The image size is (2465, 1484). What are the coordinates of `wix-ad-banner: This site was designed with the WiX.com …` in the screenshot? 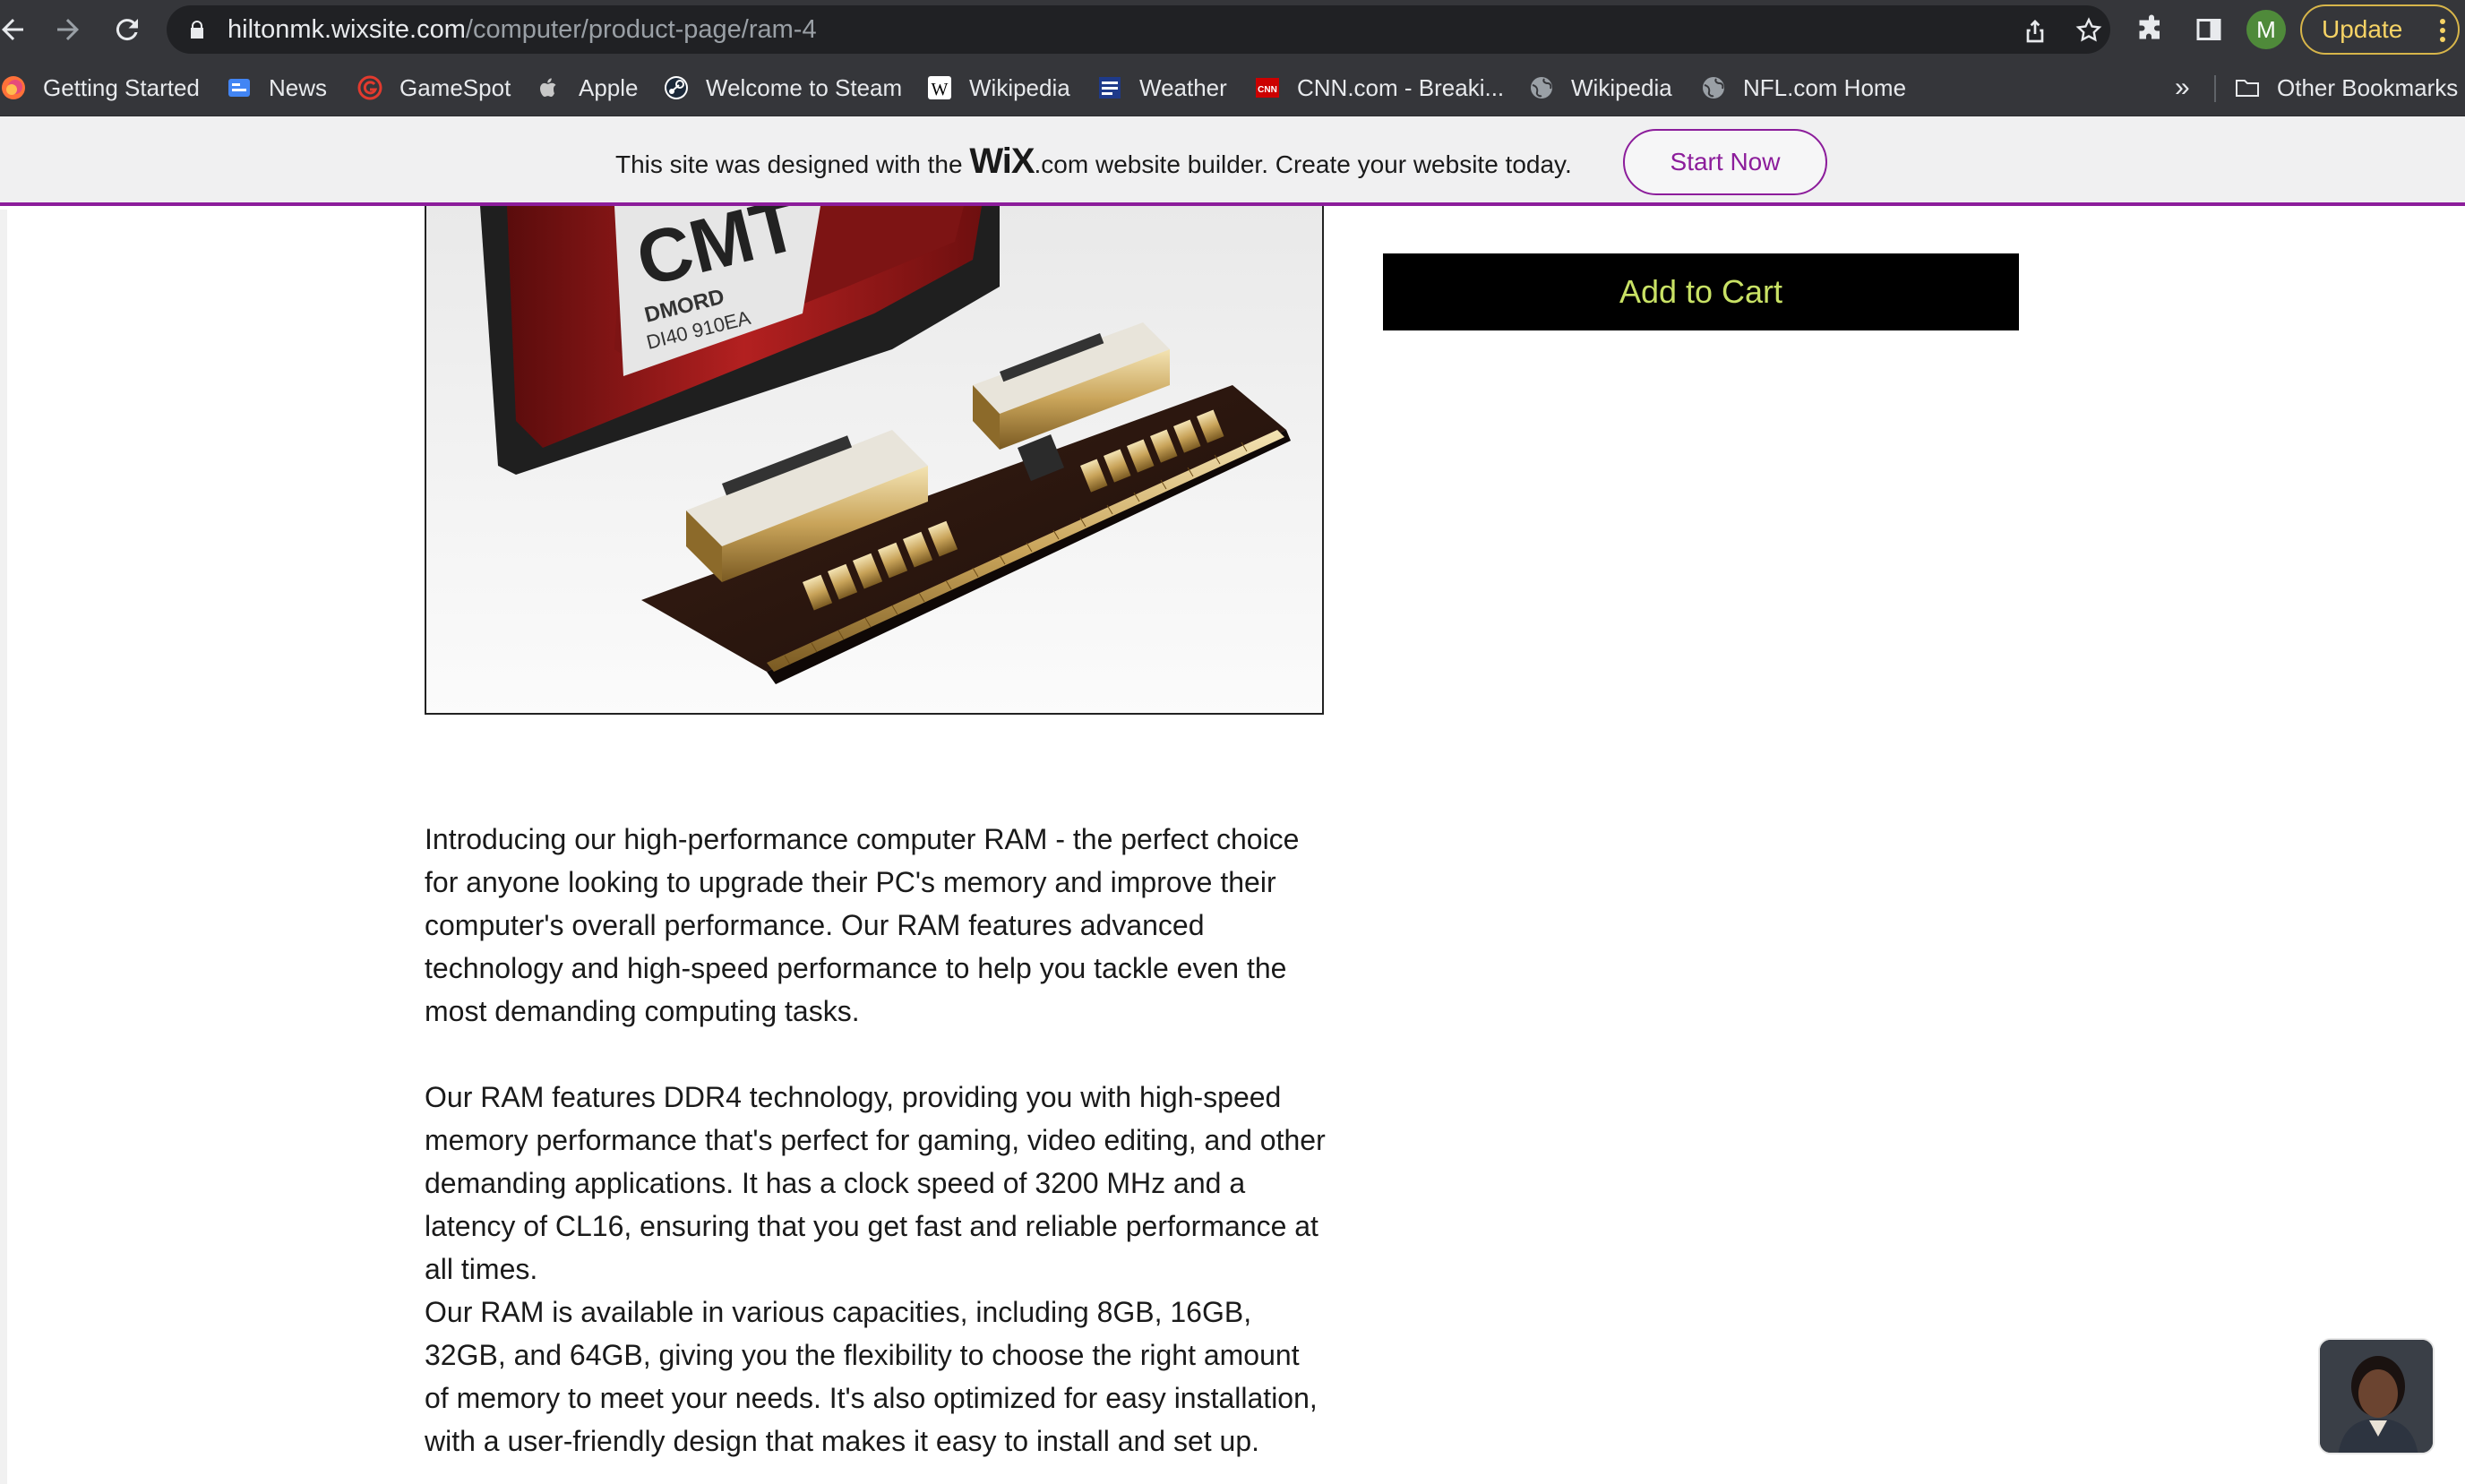 It's located at (1232, 161).